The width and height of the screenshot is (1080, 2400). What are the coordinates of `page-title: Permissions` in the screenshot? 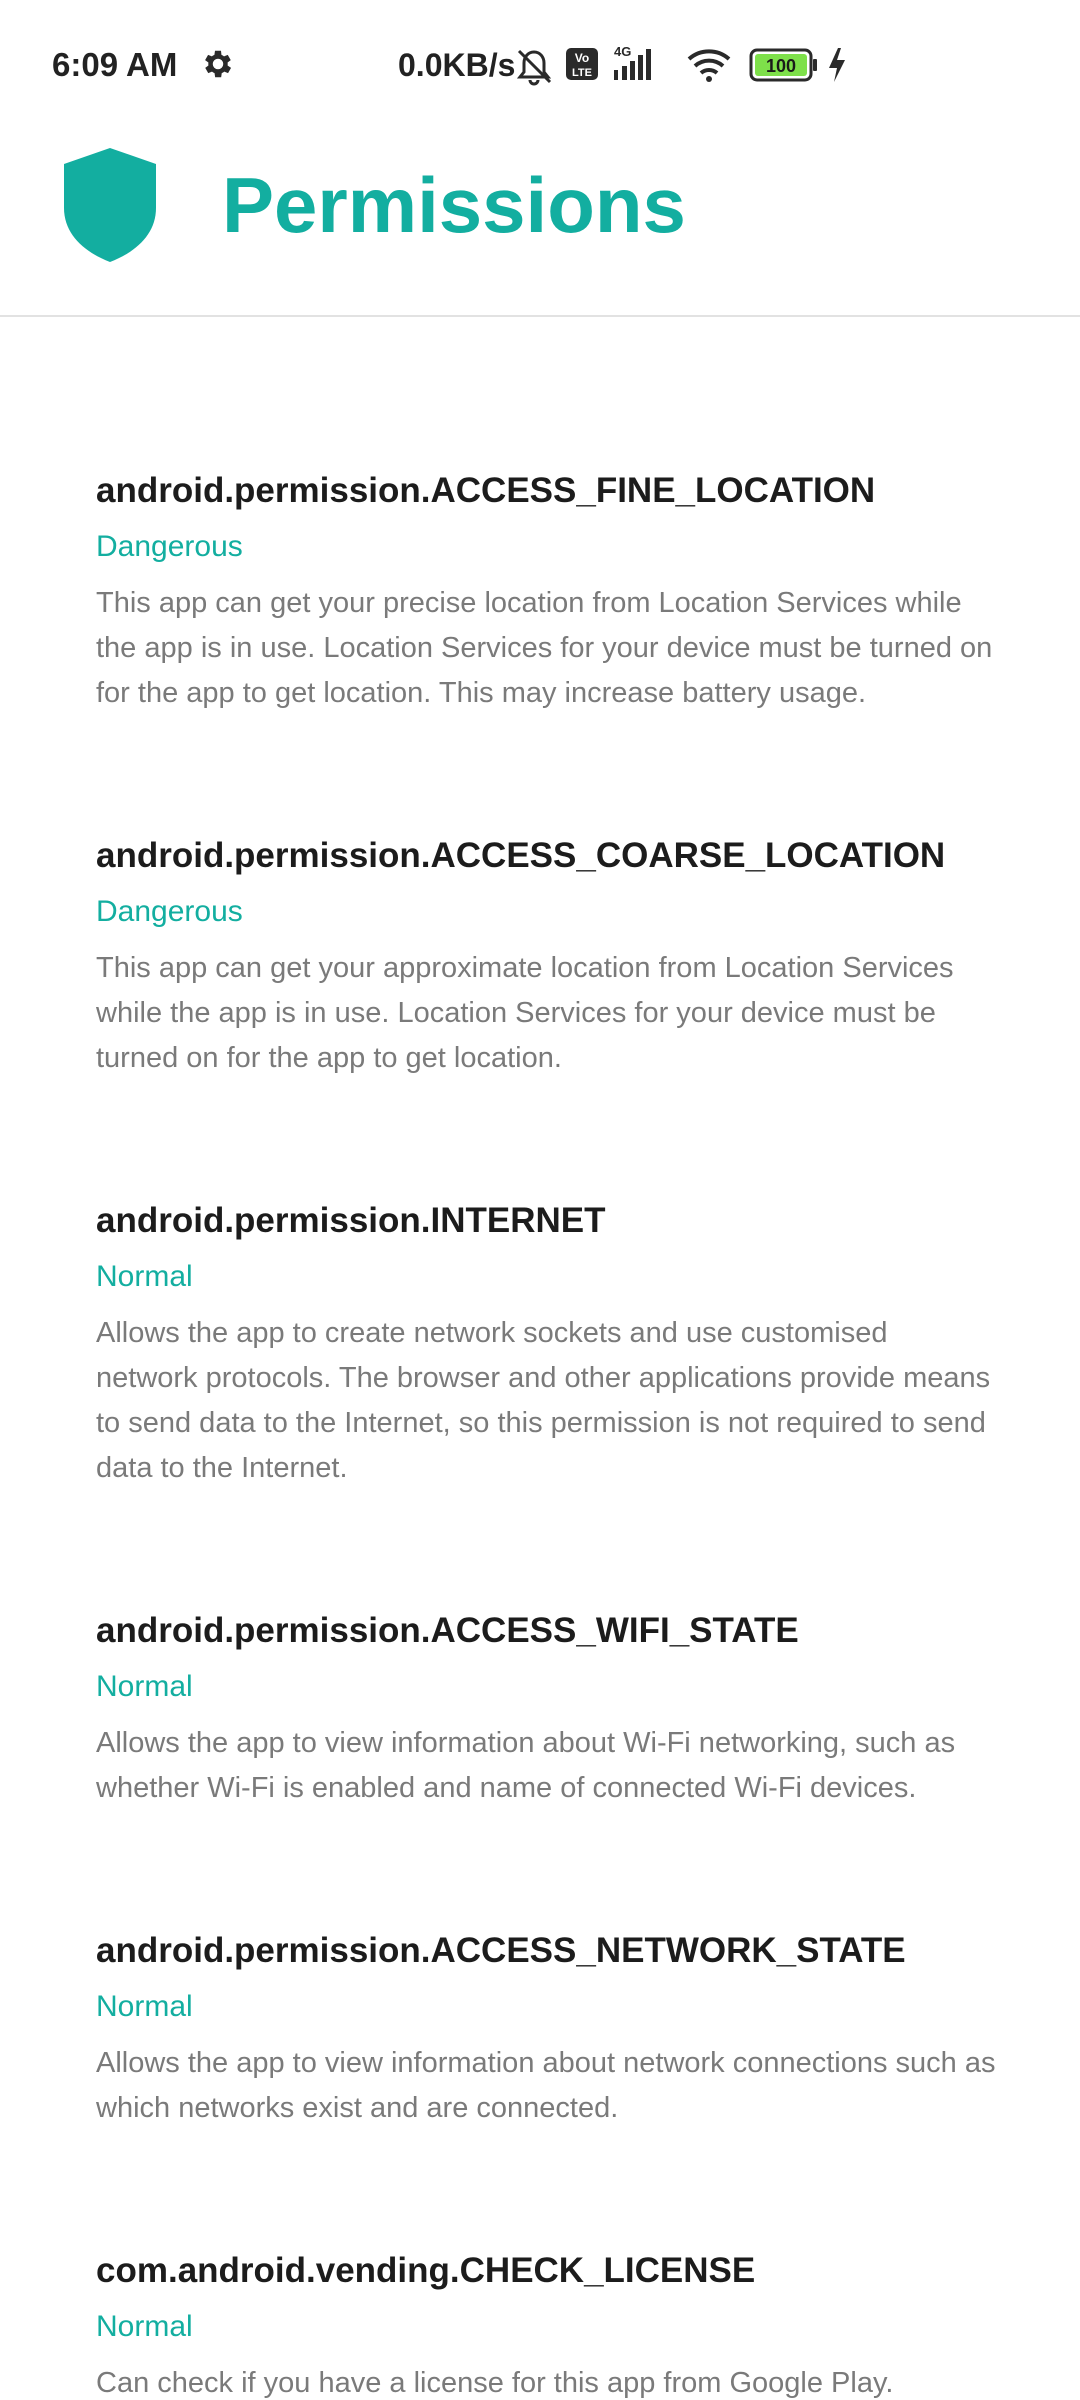 It's located at (454, 205).